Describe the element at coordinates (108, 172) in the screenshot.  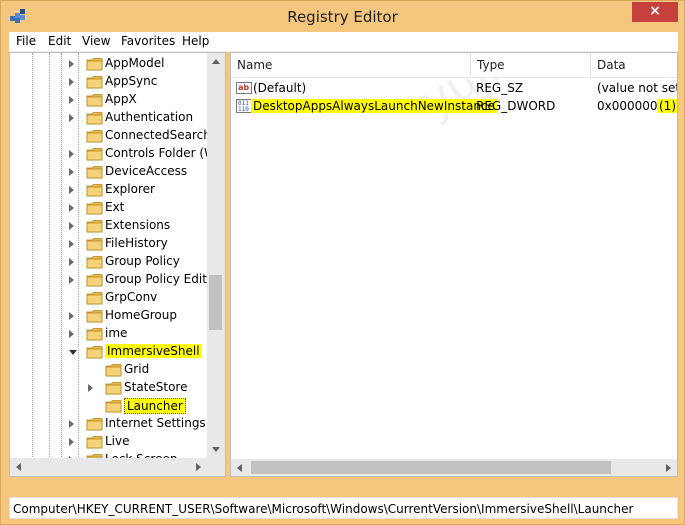
I see `tree-item: DeviceAccess` at that location.